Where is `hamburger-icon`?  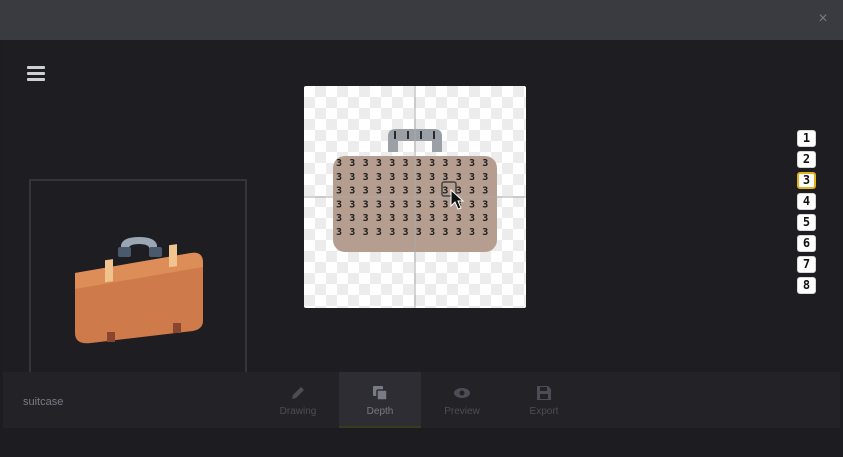 hamburger-icon is located at coordinates (36, 74).